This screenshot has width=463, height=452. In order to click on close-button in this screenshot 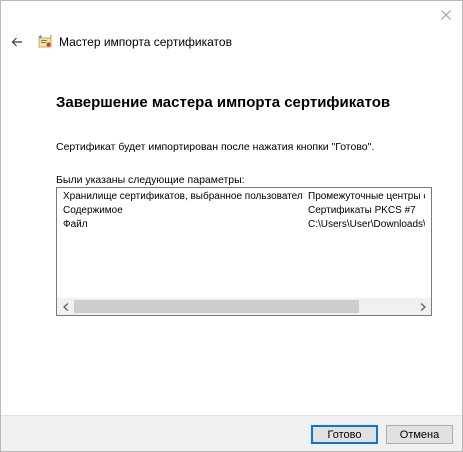, I will do `click(446, 15)`.